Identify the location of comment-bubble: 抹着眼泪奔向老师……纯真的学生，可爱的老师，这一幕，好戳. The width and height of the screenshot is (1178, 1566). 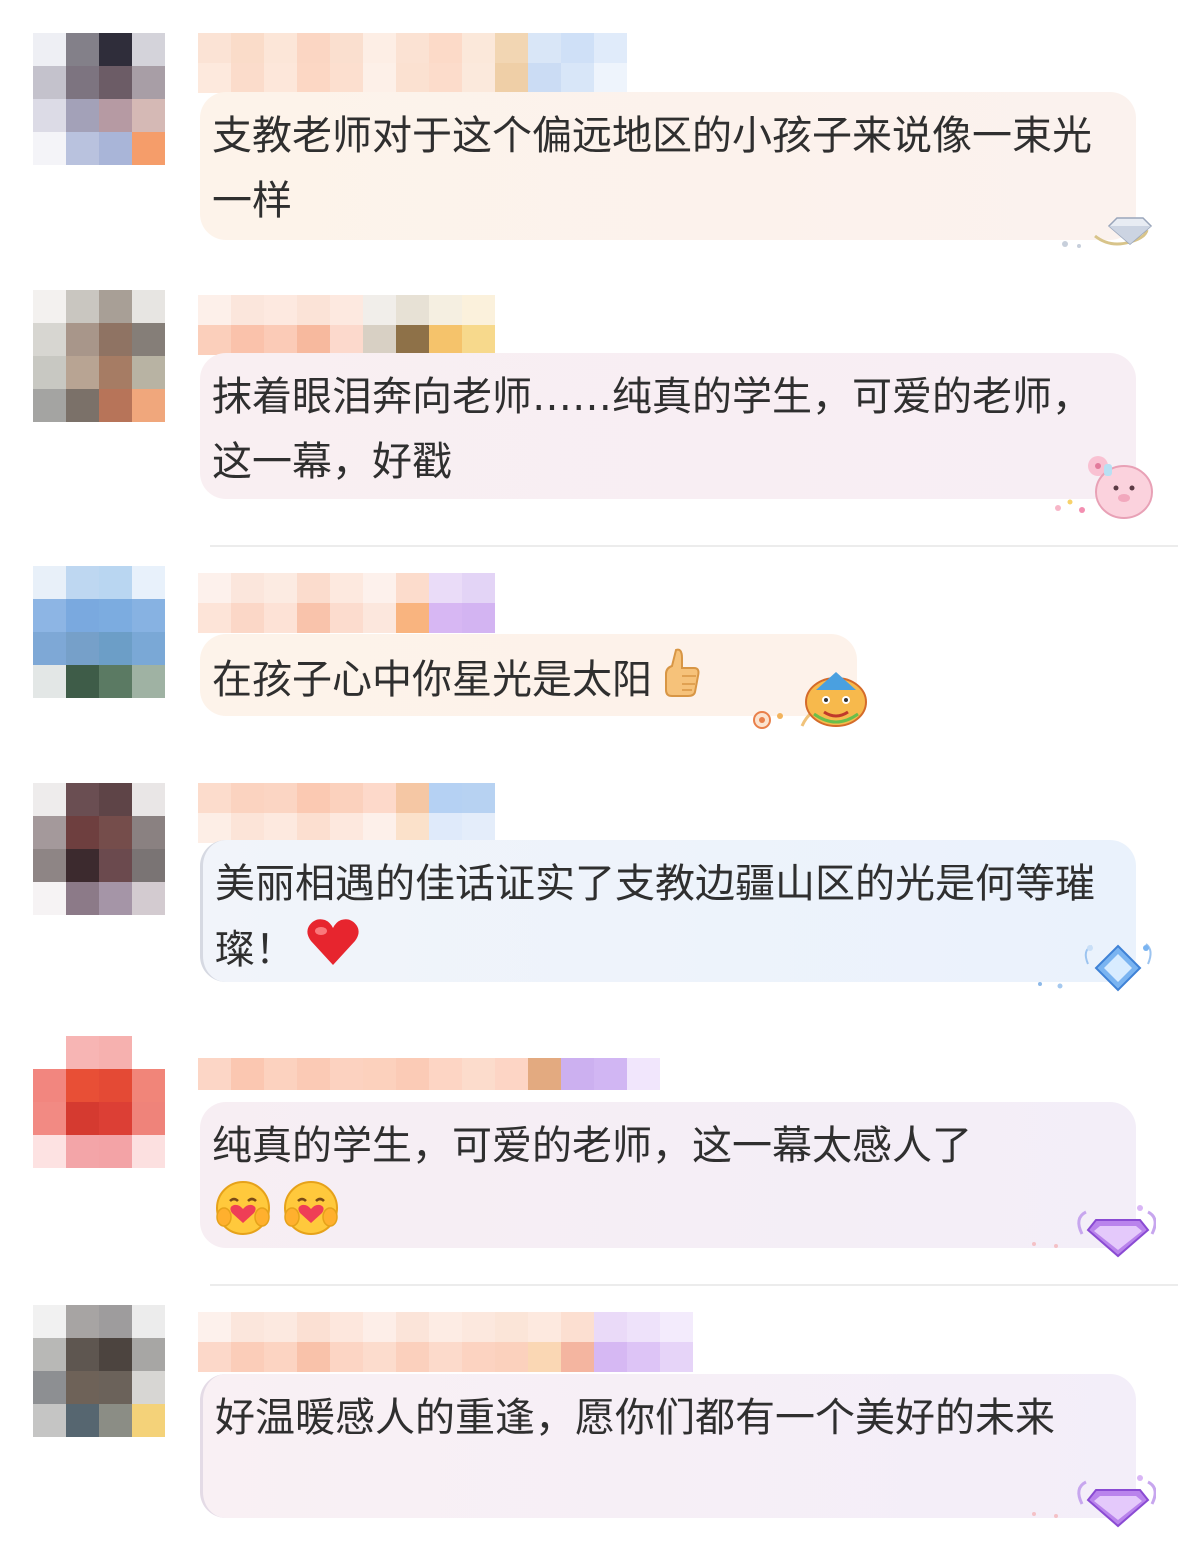
(668, 426).